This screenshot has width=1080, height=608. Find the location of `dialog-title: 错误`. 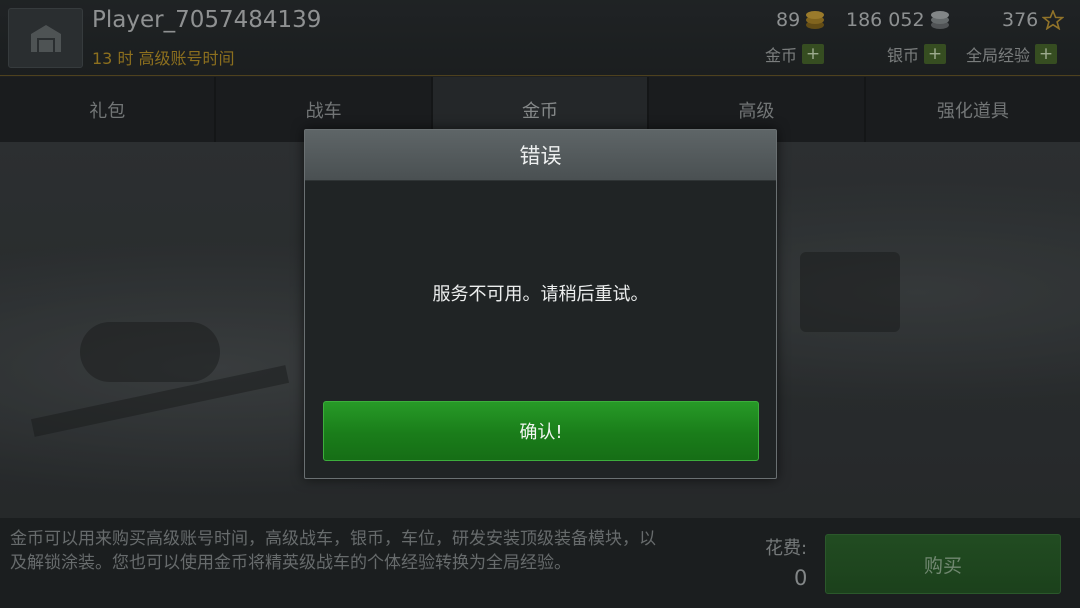

dialog-title: 错误 is located at coordinates (540, 156).